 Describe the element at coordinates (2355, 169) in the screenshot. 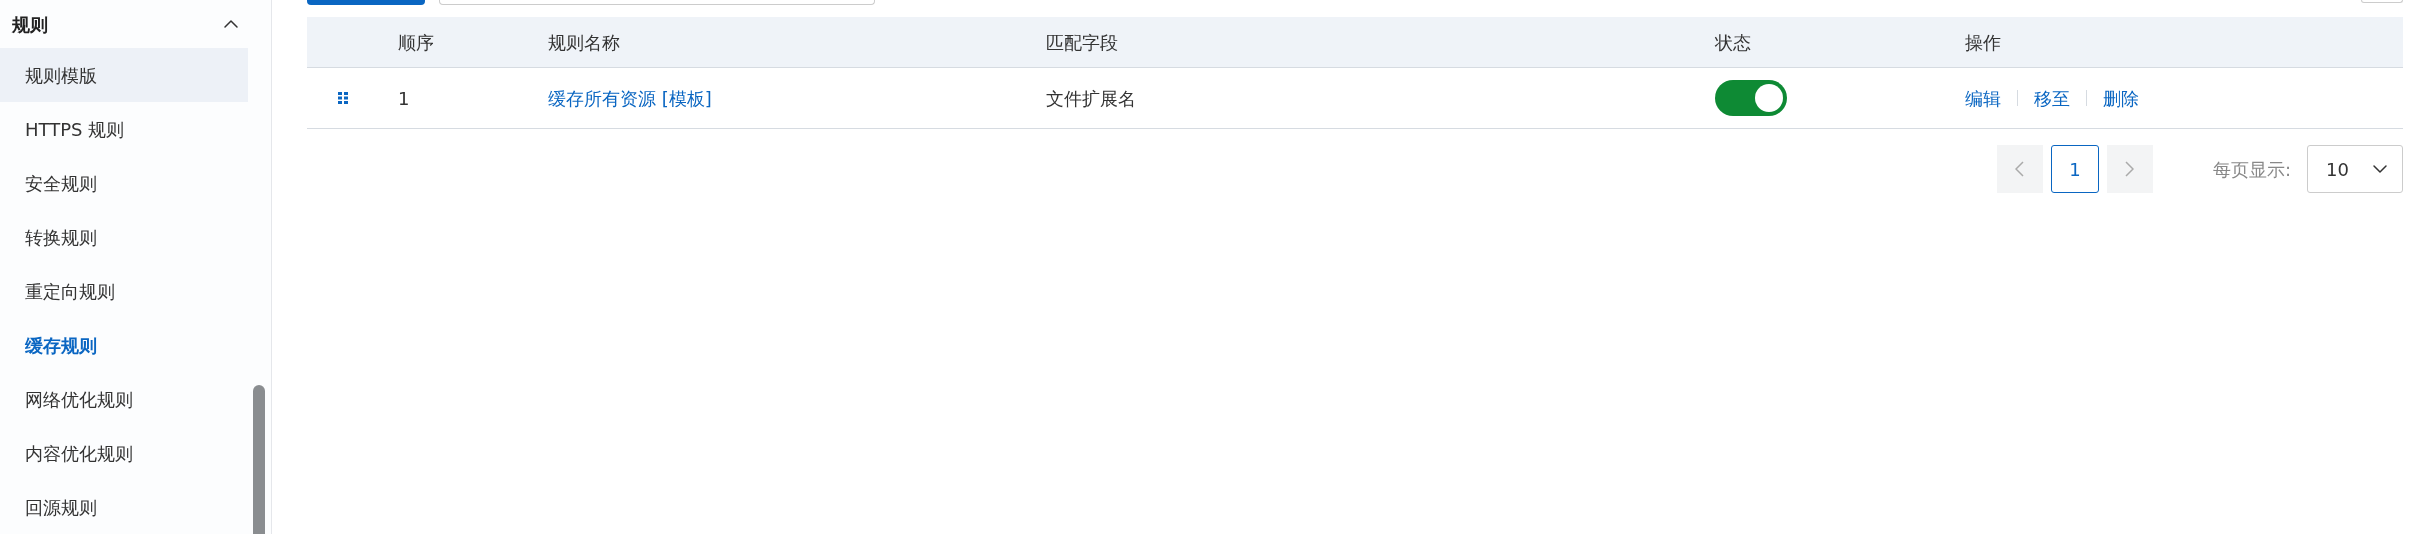

I see `page-size-select: 10` at that location.